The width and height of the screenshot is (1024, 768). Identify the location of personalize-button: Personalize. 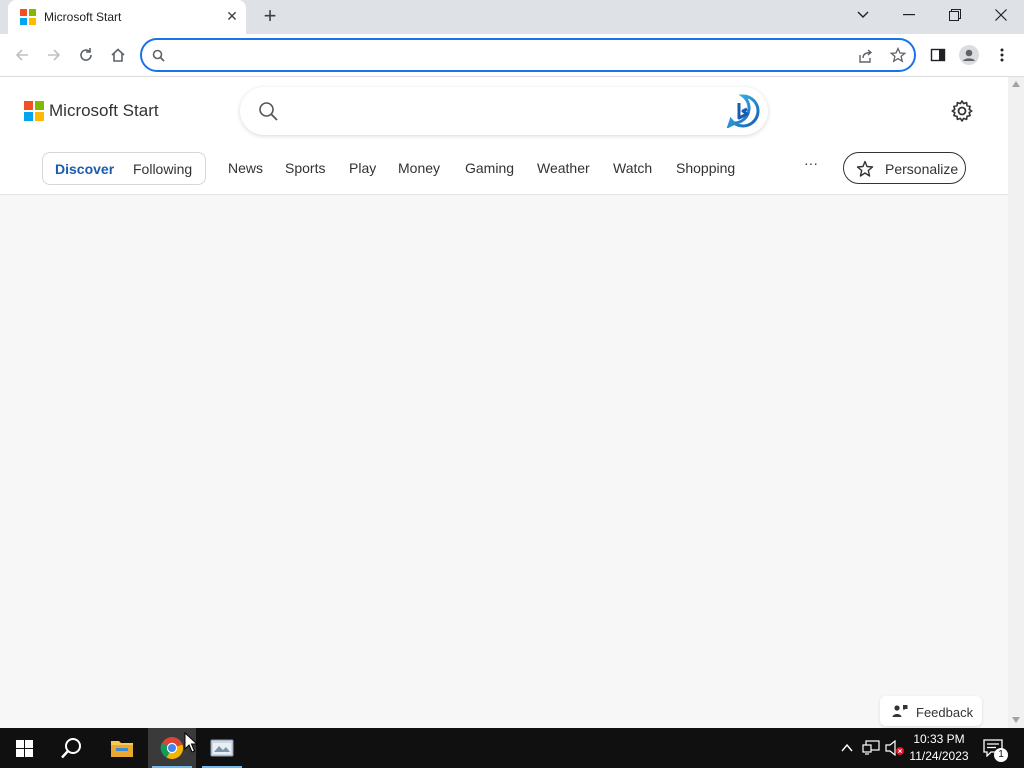
(904, 168).